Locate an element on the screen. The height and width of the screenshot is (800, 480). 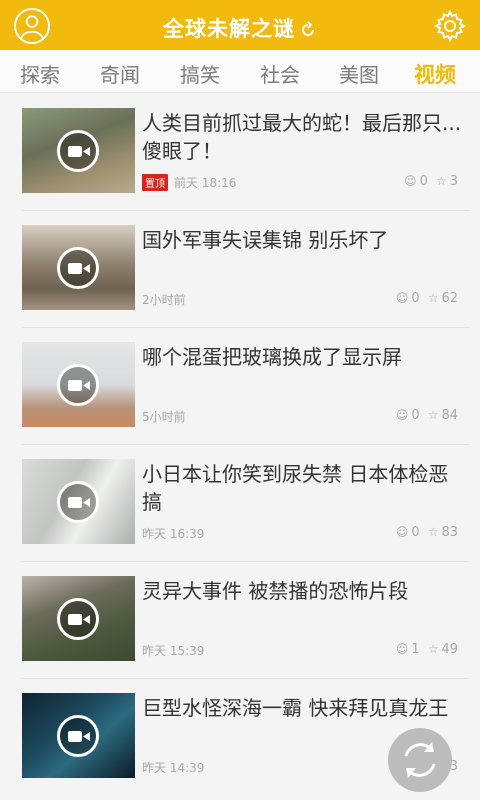
item-time: 昨天 16:39 is located at coordinates (173, 534).